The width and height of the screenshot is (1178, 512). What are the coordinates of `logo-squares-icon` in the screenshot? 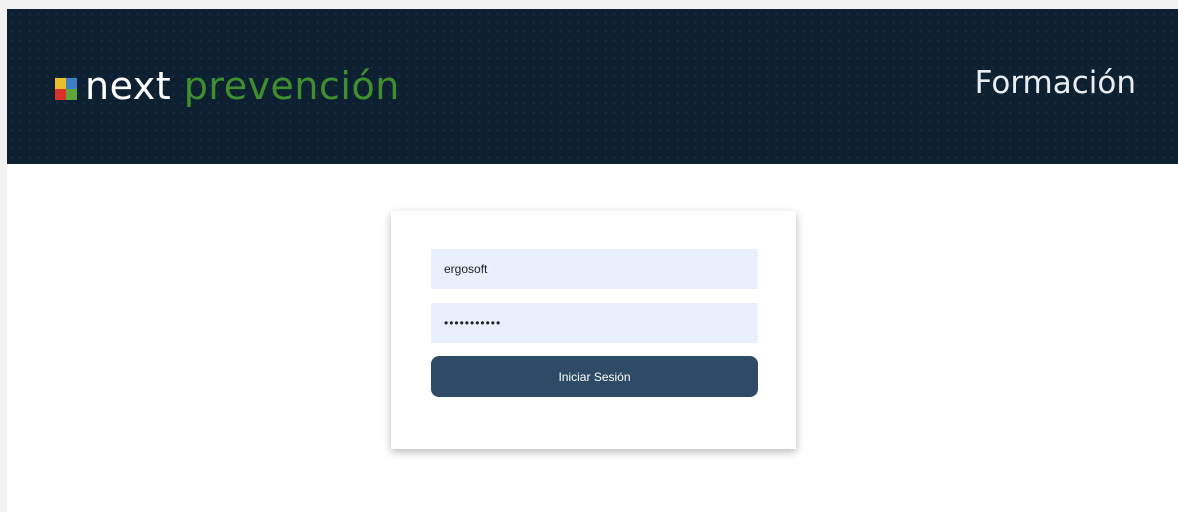 It's located at (66, 89).